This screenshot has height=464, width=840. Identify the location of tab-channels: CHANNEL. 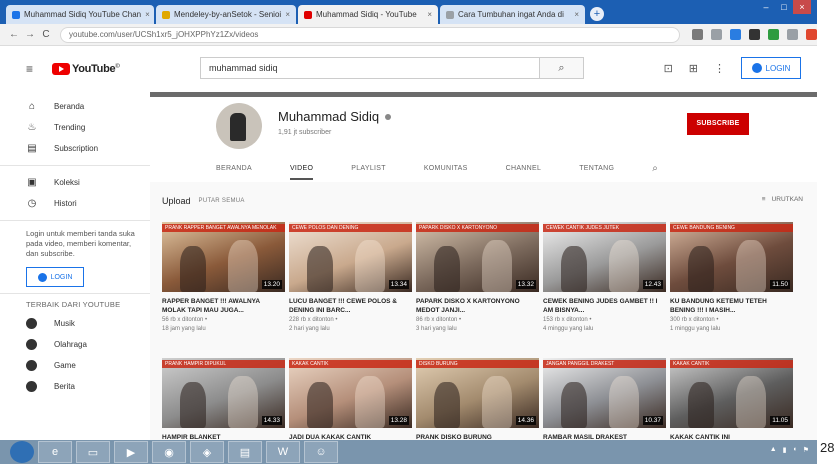
(524, 172).